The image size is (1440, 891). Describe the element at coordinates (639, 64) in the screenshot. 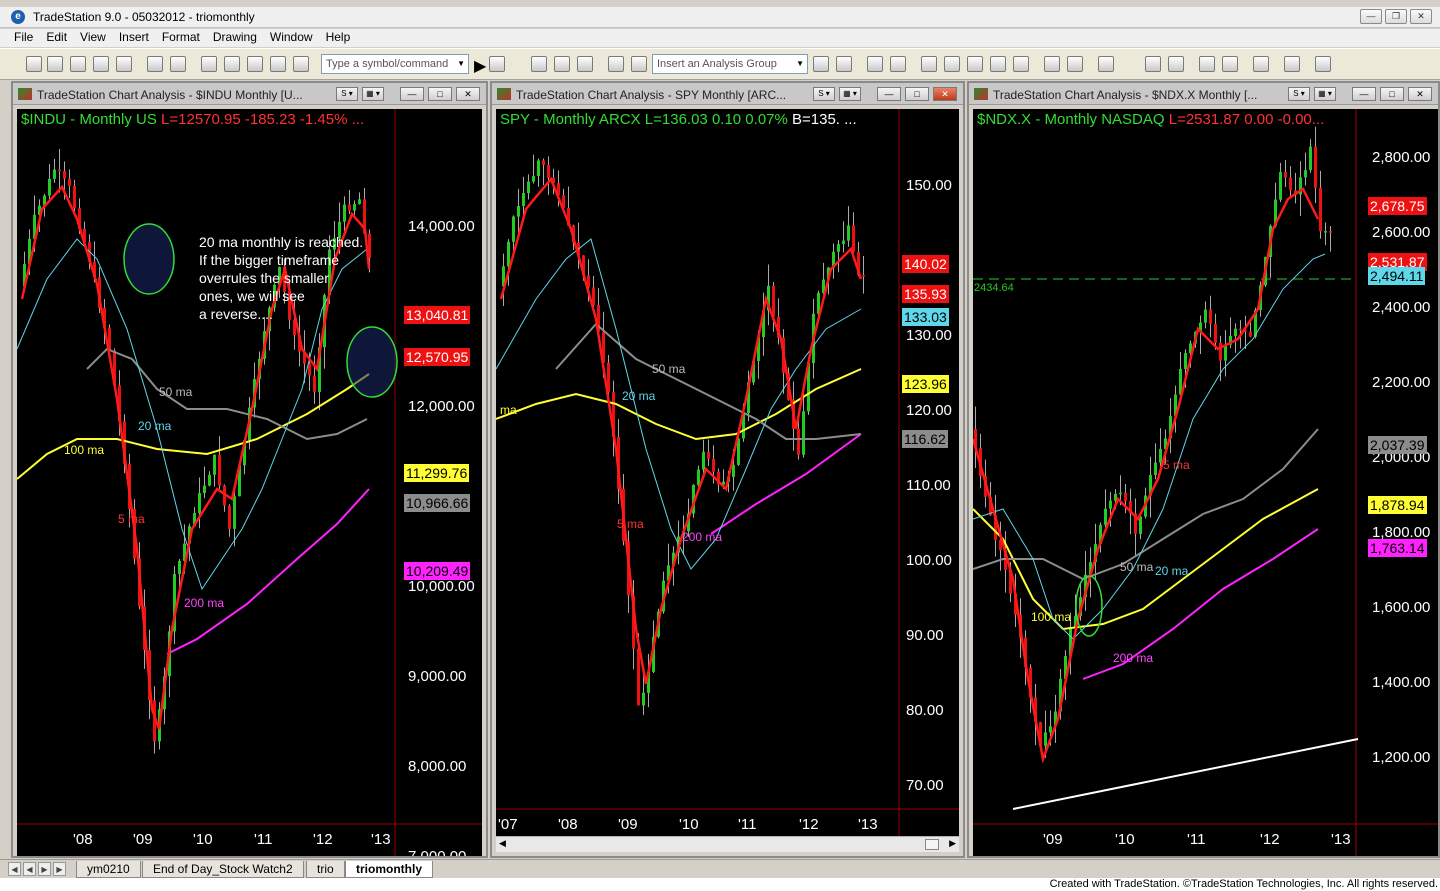

I see `analysis-group-icon` at that location.